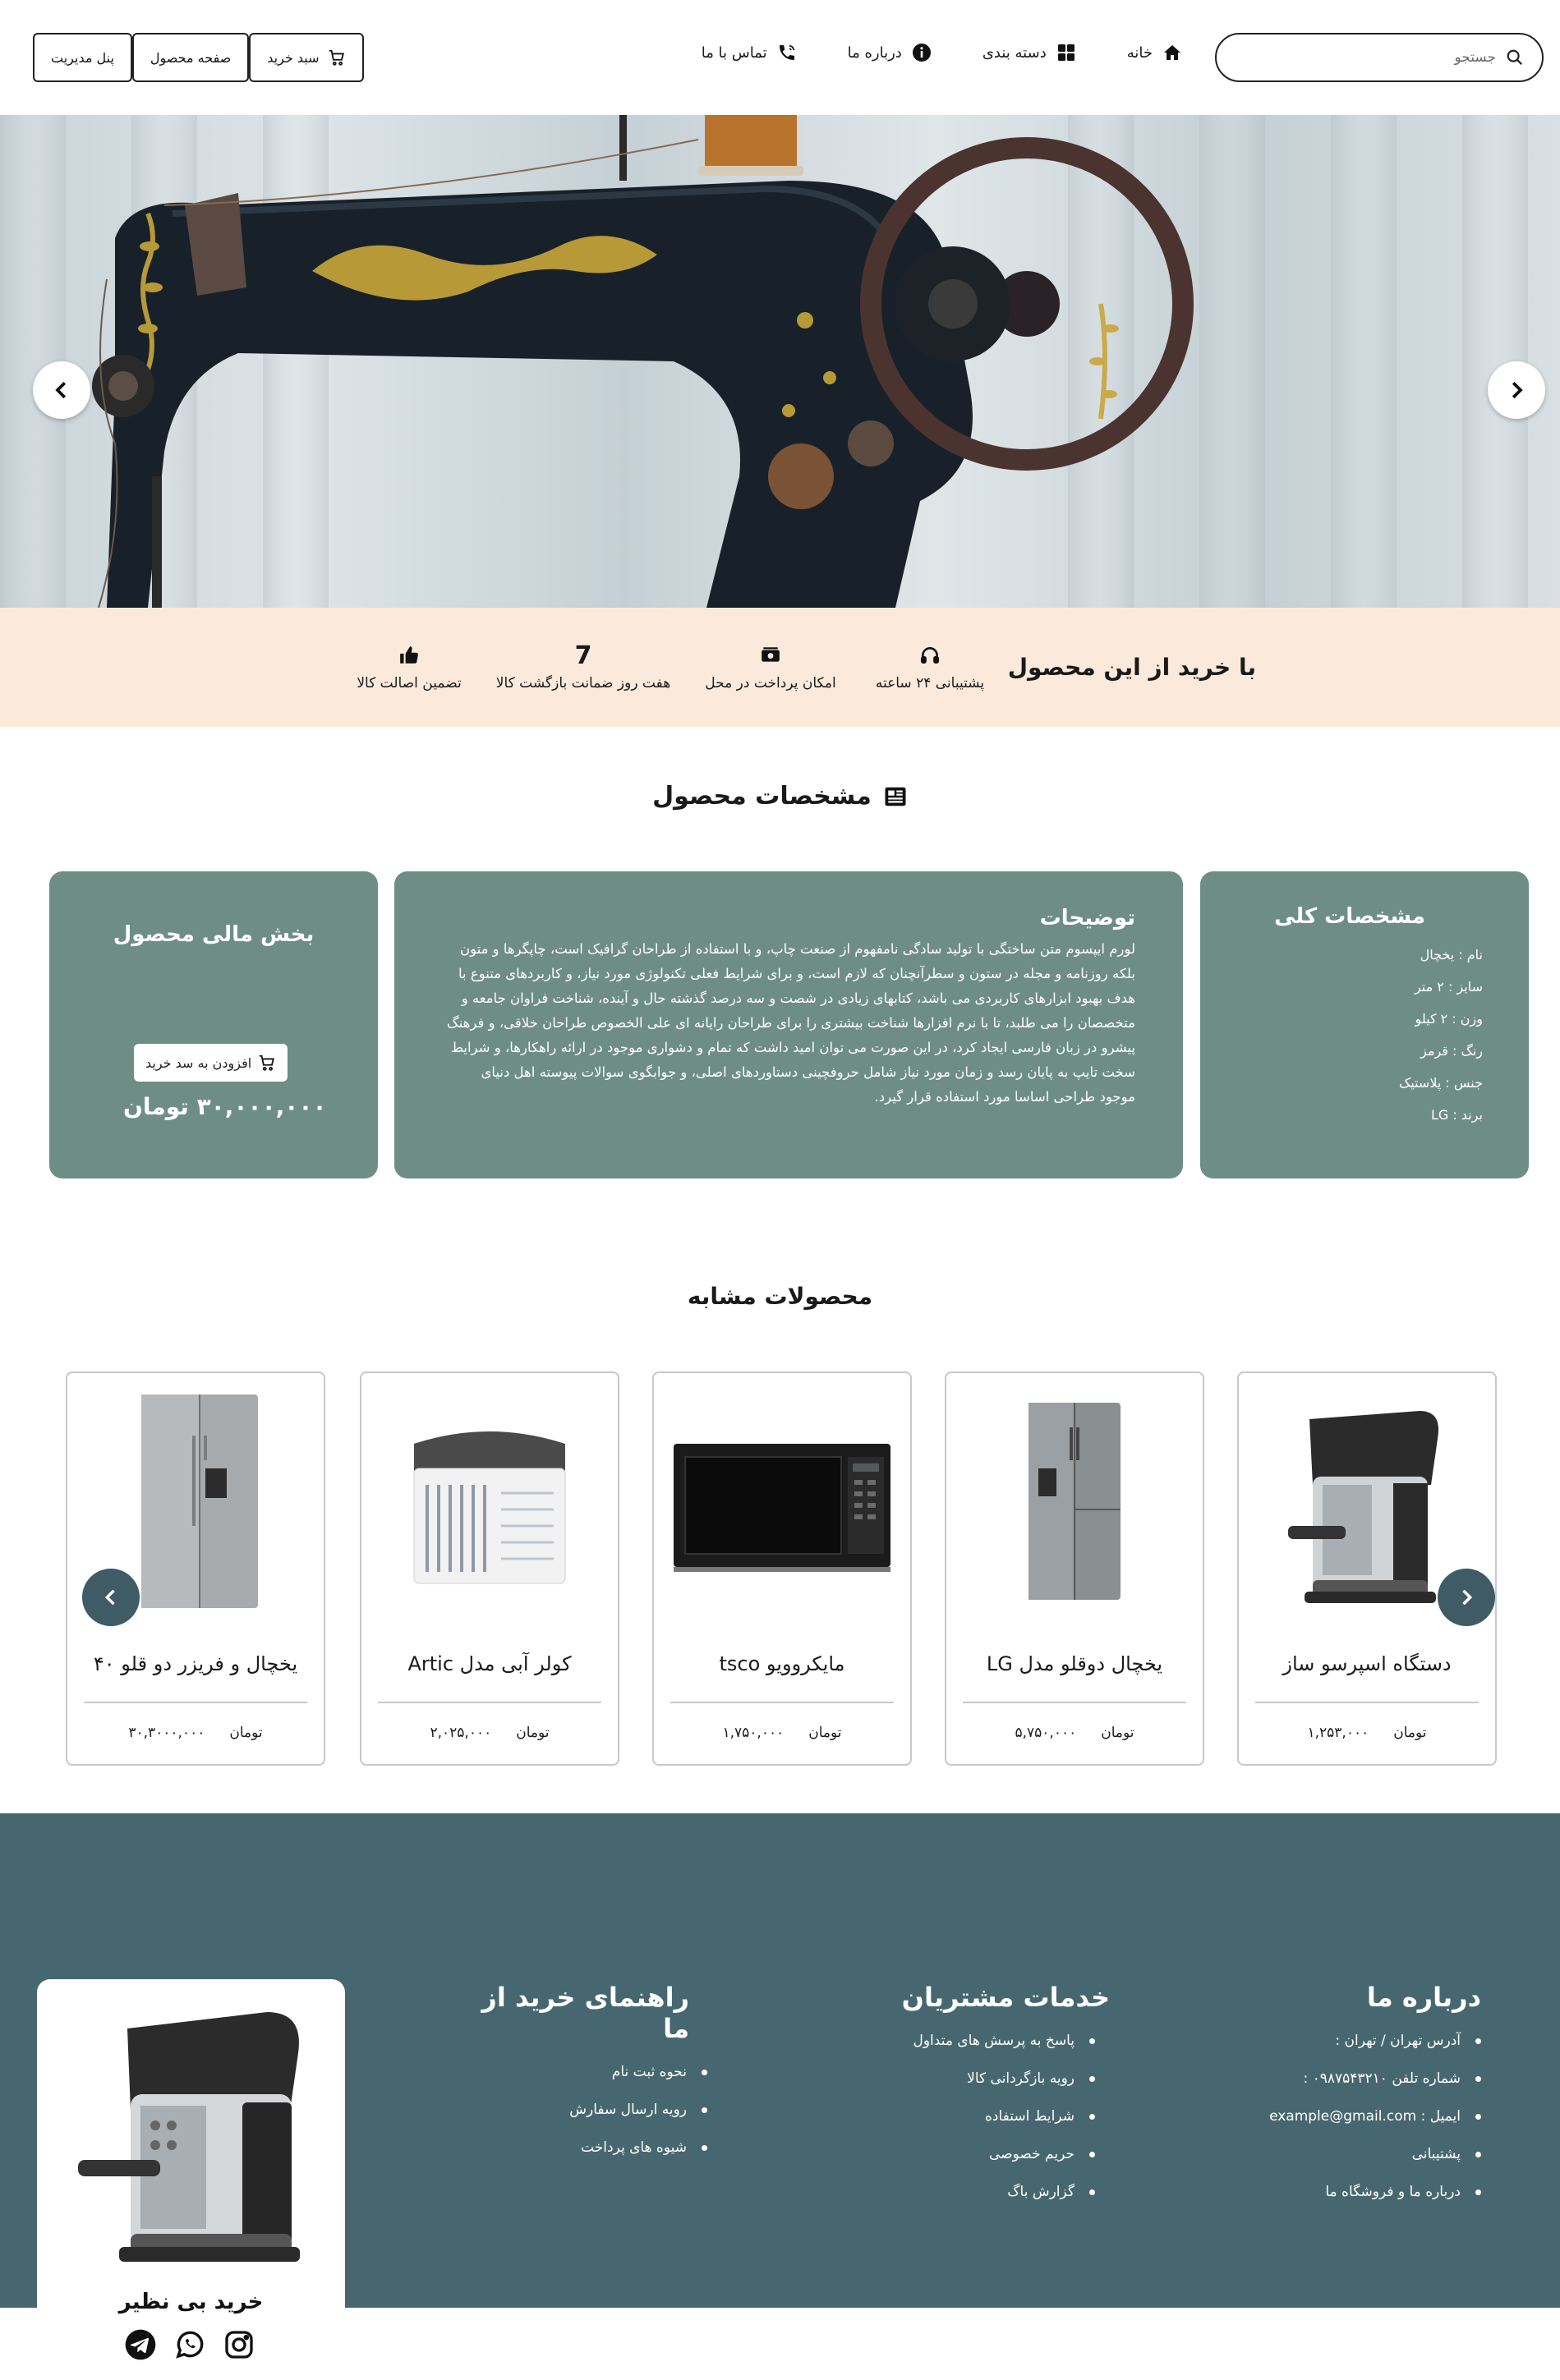 The width and height of the screenshot is (1560, 2380). What do you see at coordinates (191, 2179) in the screenshot?
I see `footer-brand-box: خرید بی نظیر` at bounding box center [191, 2179].